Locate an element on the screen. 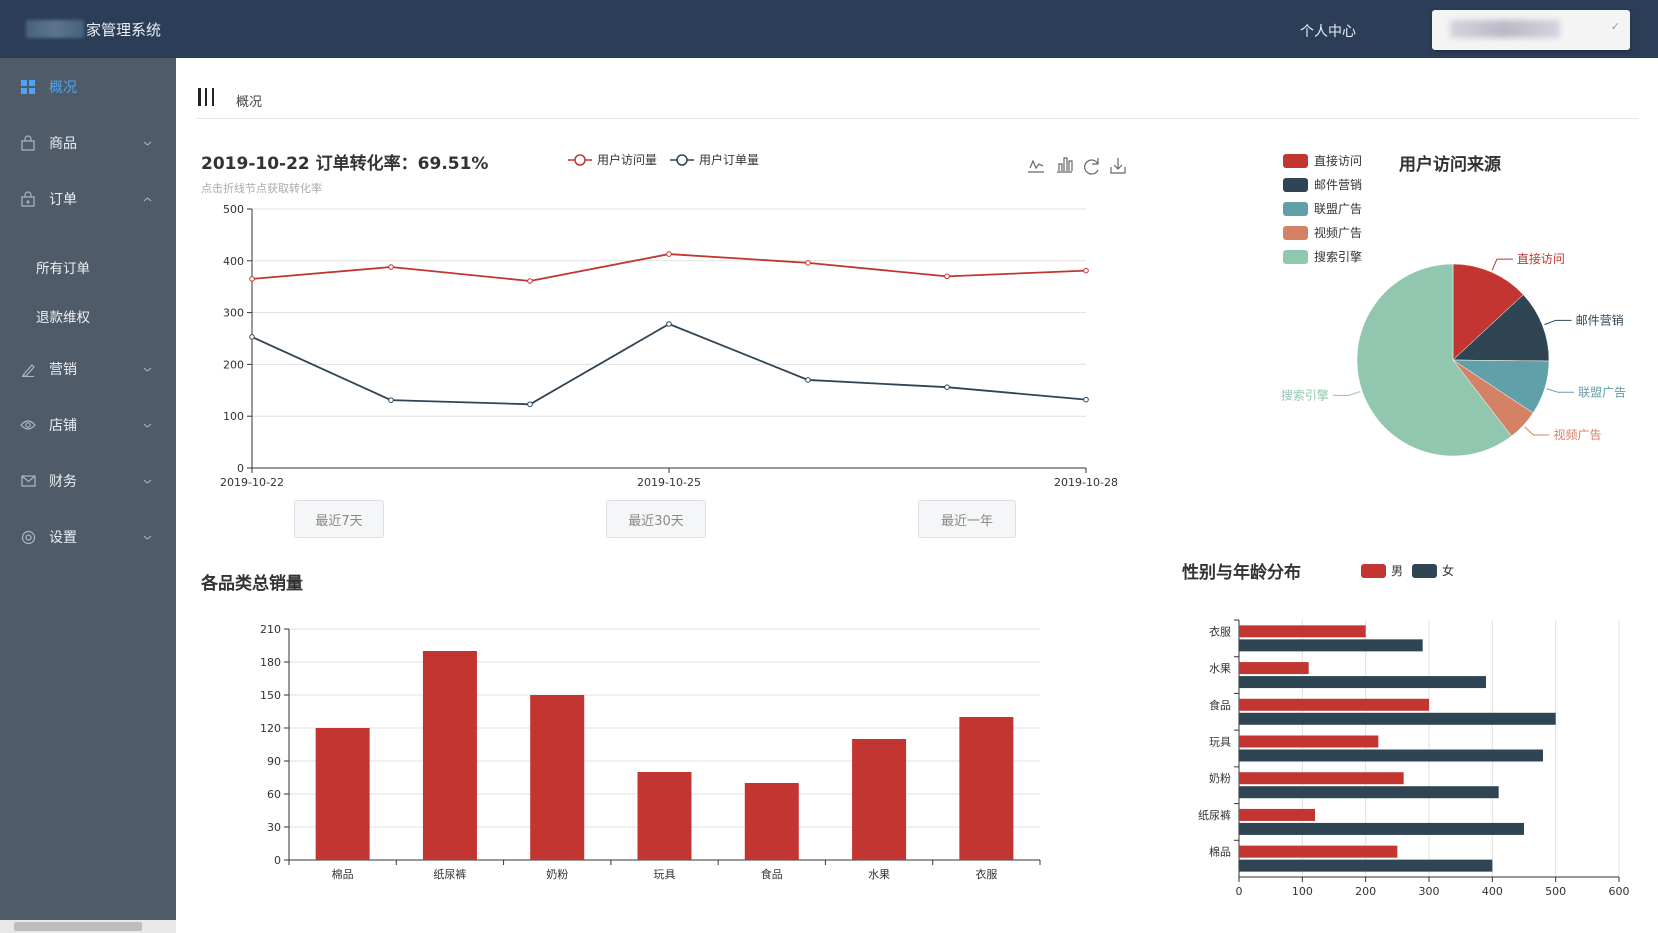 Image resolution: width=1658 pixels, height=933 pixels. y-tick-label: 纸尿裤 is located at coordinates (1214, 815).